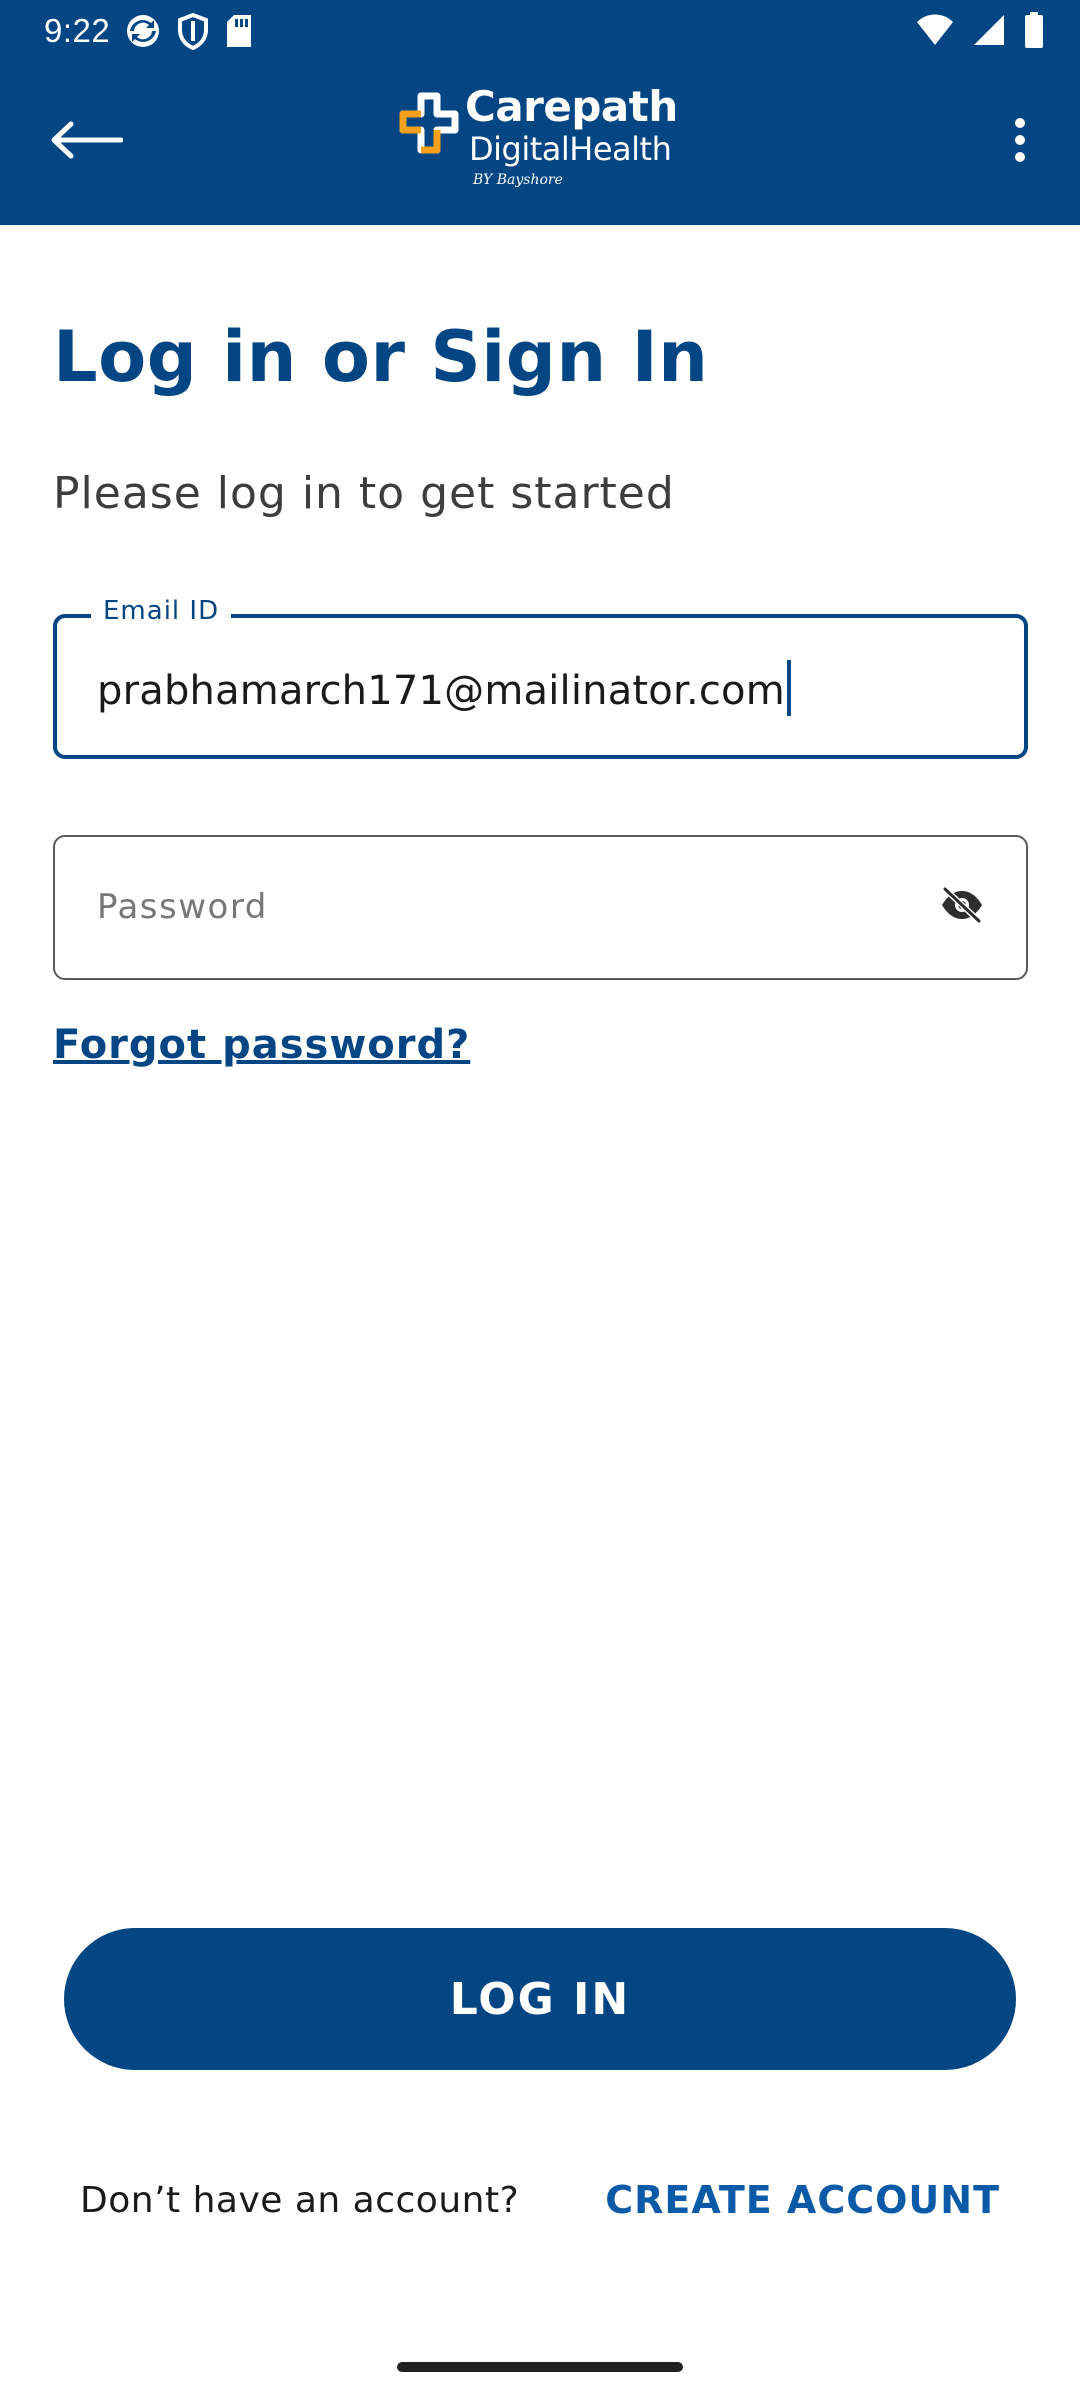 This screenshot has height=2400, width=1080. Describe the element at coordinates (239, 33) in the screenshot. I see `sd-card-icon` at that location.